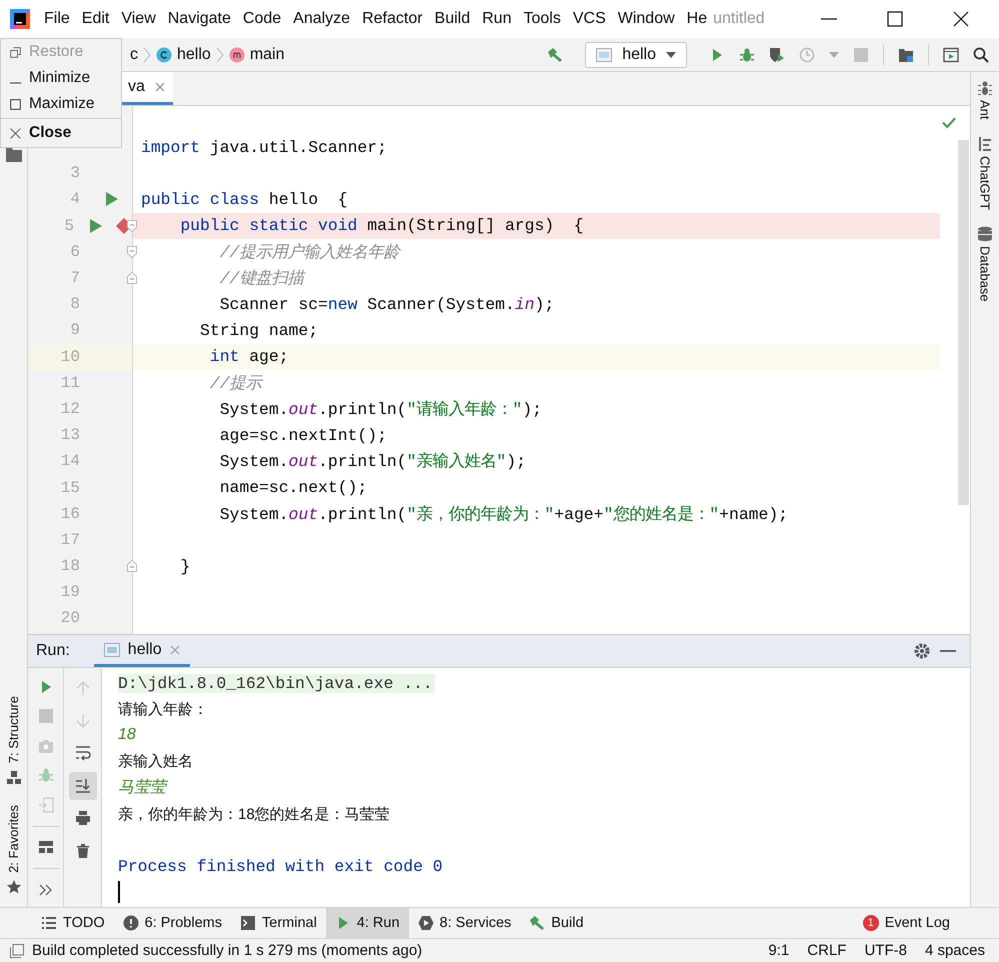 Image resolution: width=999 pixels, height=962 pixels. Describe the element at coordinates (985, 88) in the screenshot. I see `ant-icon` at that location.